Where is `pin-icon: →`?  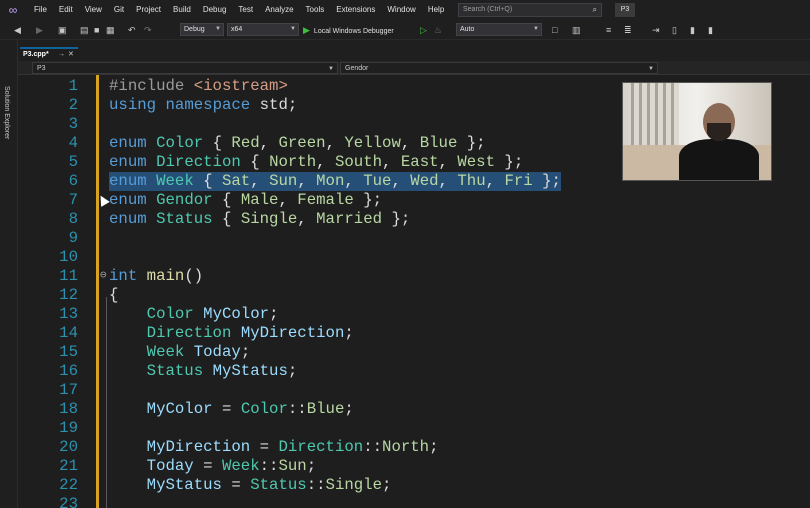
pin-icon: → is located at coordinates (61, 54).